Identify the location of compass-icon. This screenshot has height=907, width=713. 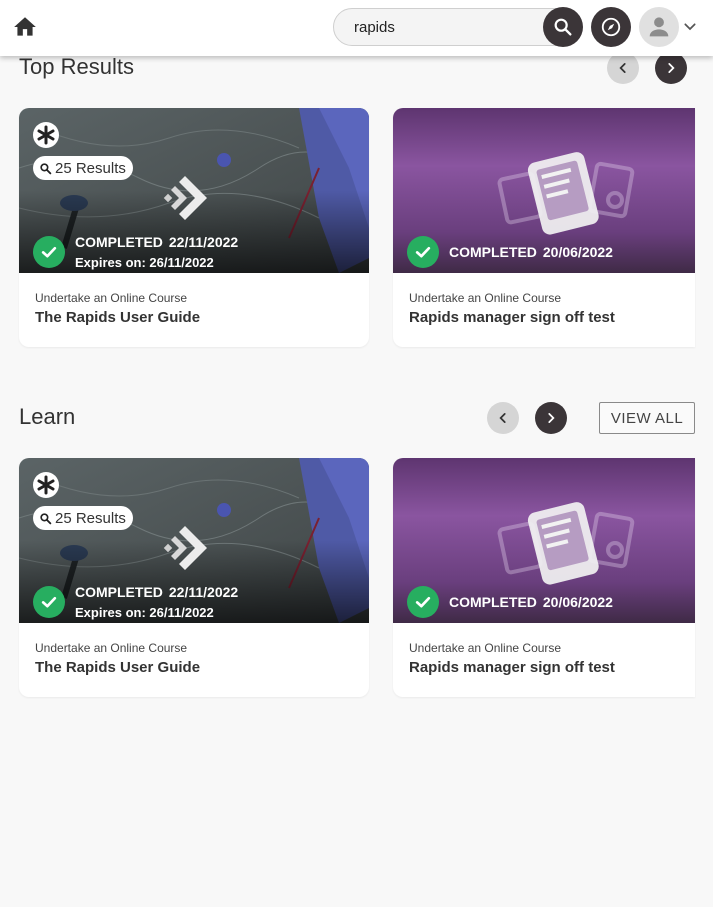
(611, 27).